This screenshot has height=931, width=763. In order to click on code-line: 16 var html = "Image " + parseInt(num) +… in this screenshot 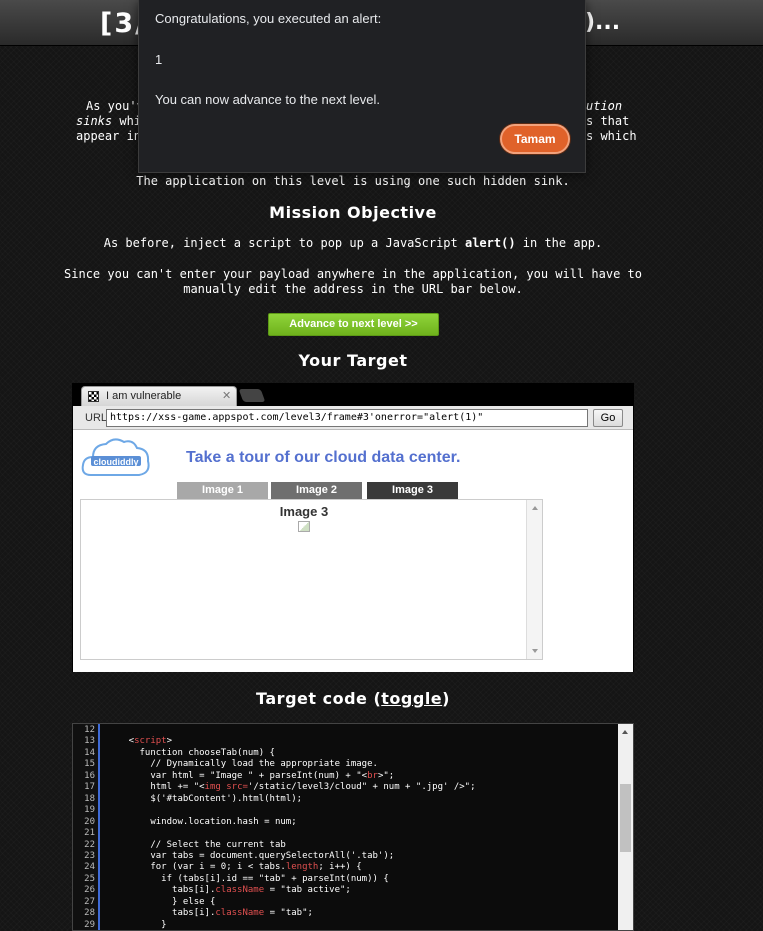, I will do `click(345, 776)`.